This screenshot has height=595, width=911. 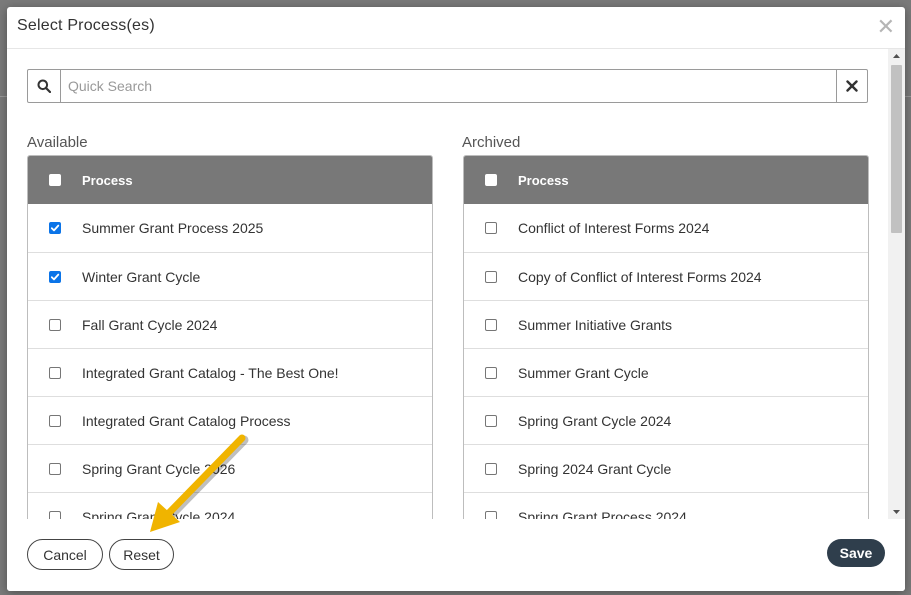 What do you see at coordinates (666, 505) in the screenshot?
I see `list-item: Spring Grant Process 2024` at bounding box center [666, 505].